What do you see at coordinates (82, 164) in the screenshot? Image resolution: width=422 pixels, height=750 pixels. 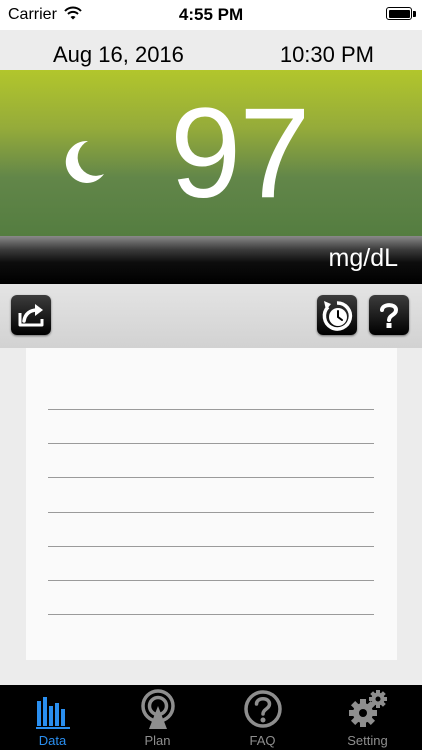 I see `moon-icon` at bounding box center [82, 164].